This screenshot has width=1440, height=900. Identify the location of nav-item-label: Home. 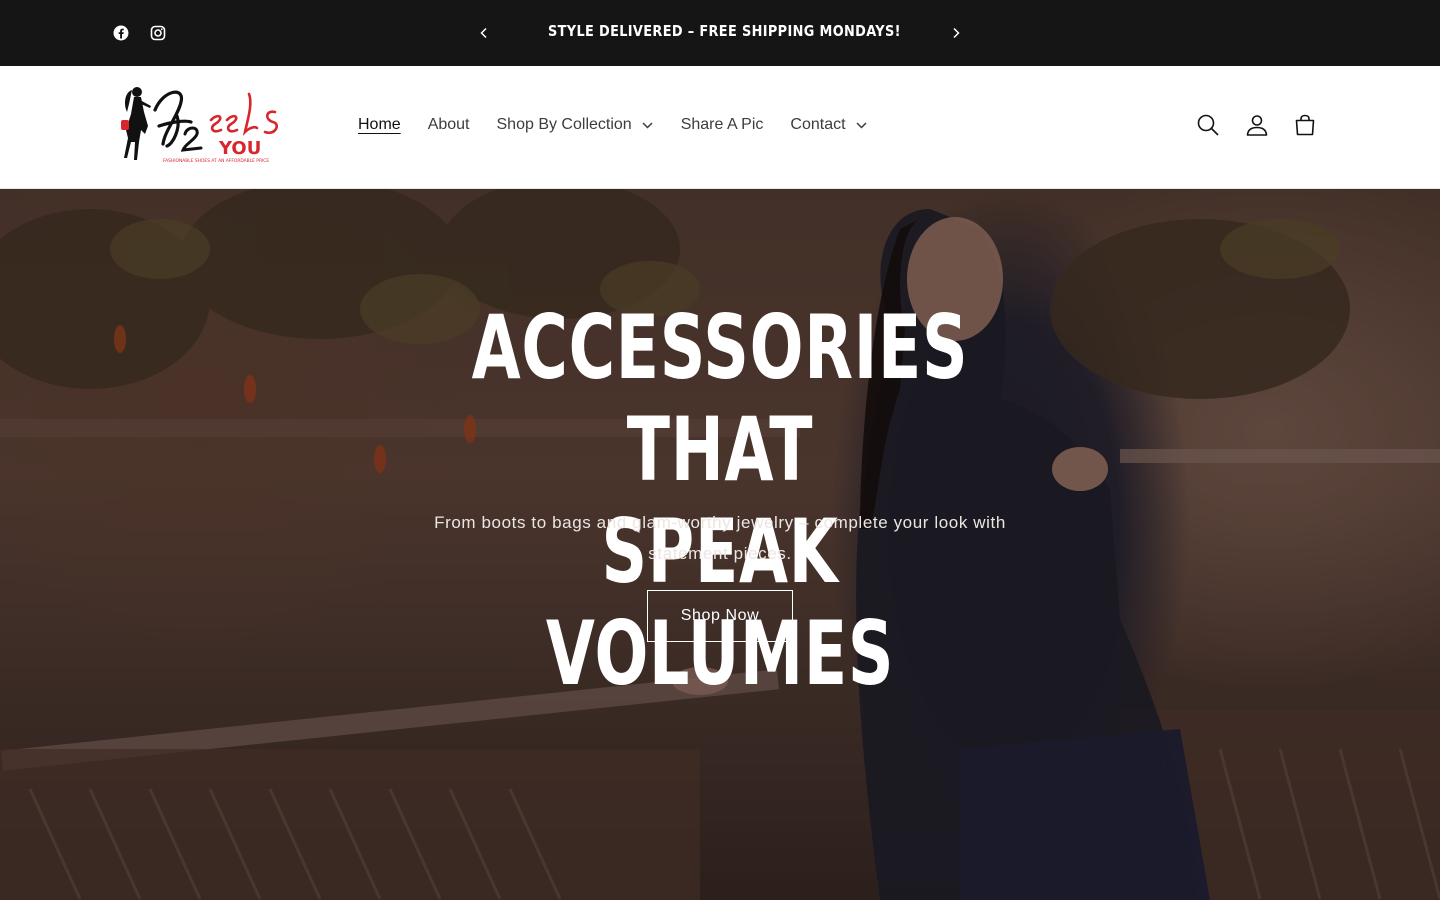
(379, 124).